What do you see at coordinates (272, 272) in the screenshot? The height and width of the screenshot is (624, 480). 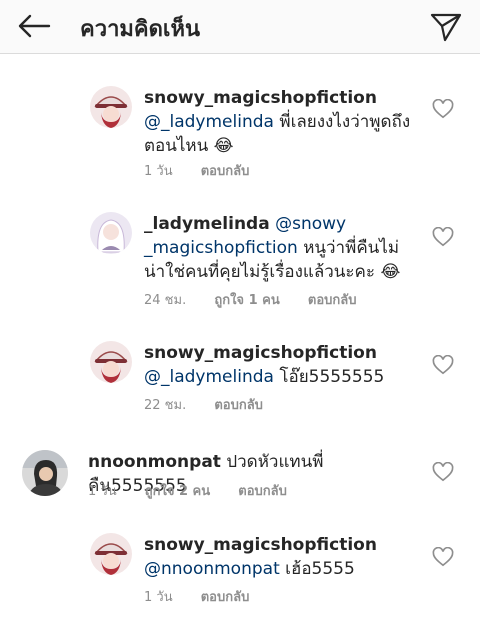 I see `comment-text: น่าใช่คนที่คุยไม่รู้เรื่องแล้วนะคะ 😂` at bounding box center [272, 272].